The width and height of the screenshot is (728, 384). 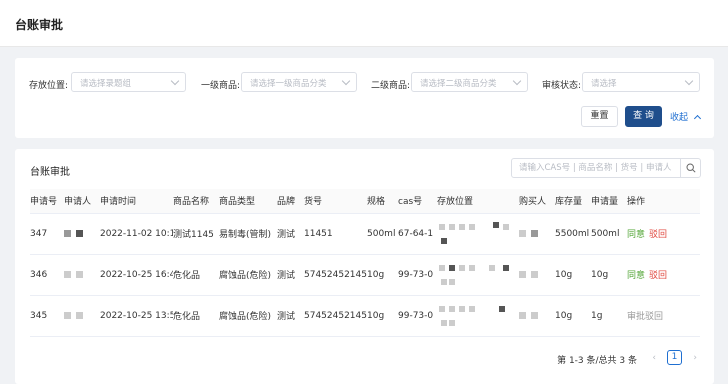 I want to click on cell-time: 2022-11-02 10:15, so click(x=136, y=234).